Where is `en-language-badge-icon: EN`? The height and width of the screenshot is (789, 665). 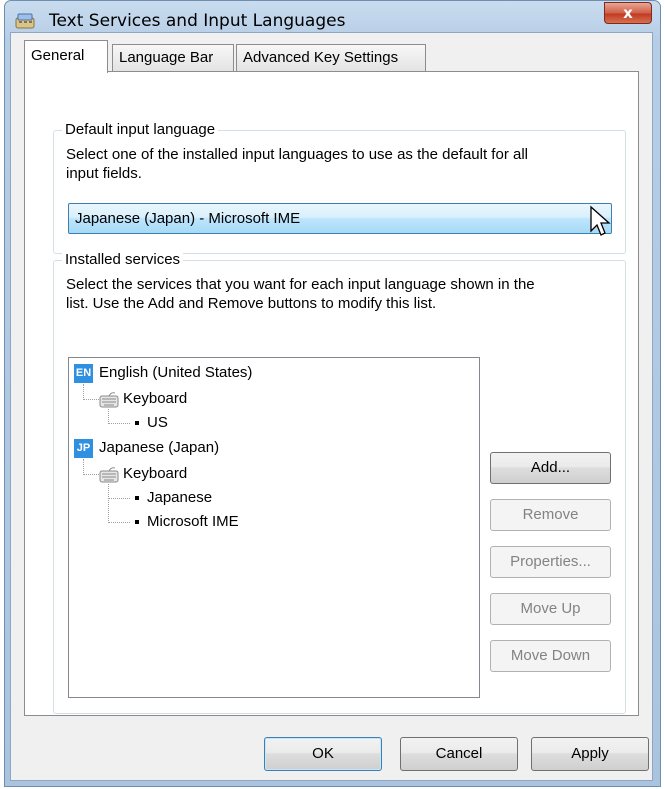 en-language-badge-icon: EN is located at coordinates (83, 373).